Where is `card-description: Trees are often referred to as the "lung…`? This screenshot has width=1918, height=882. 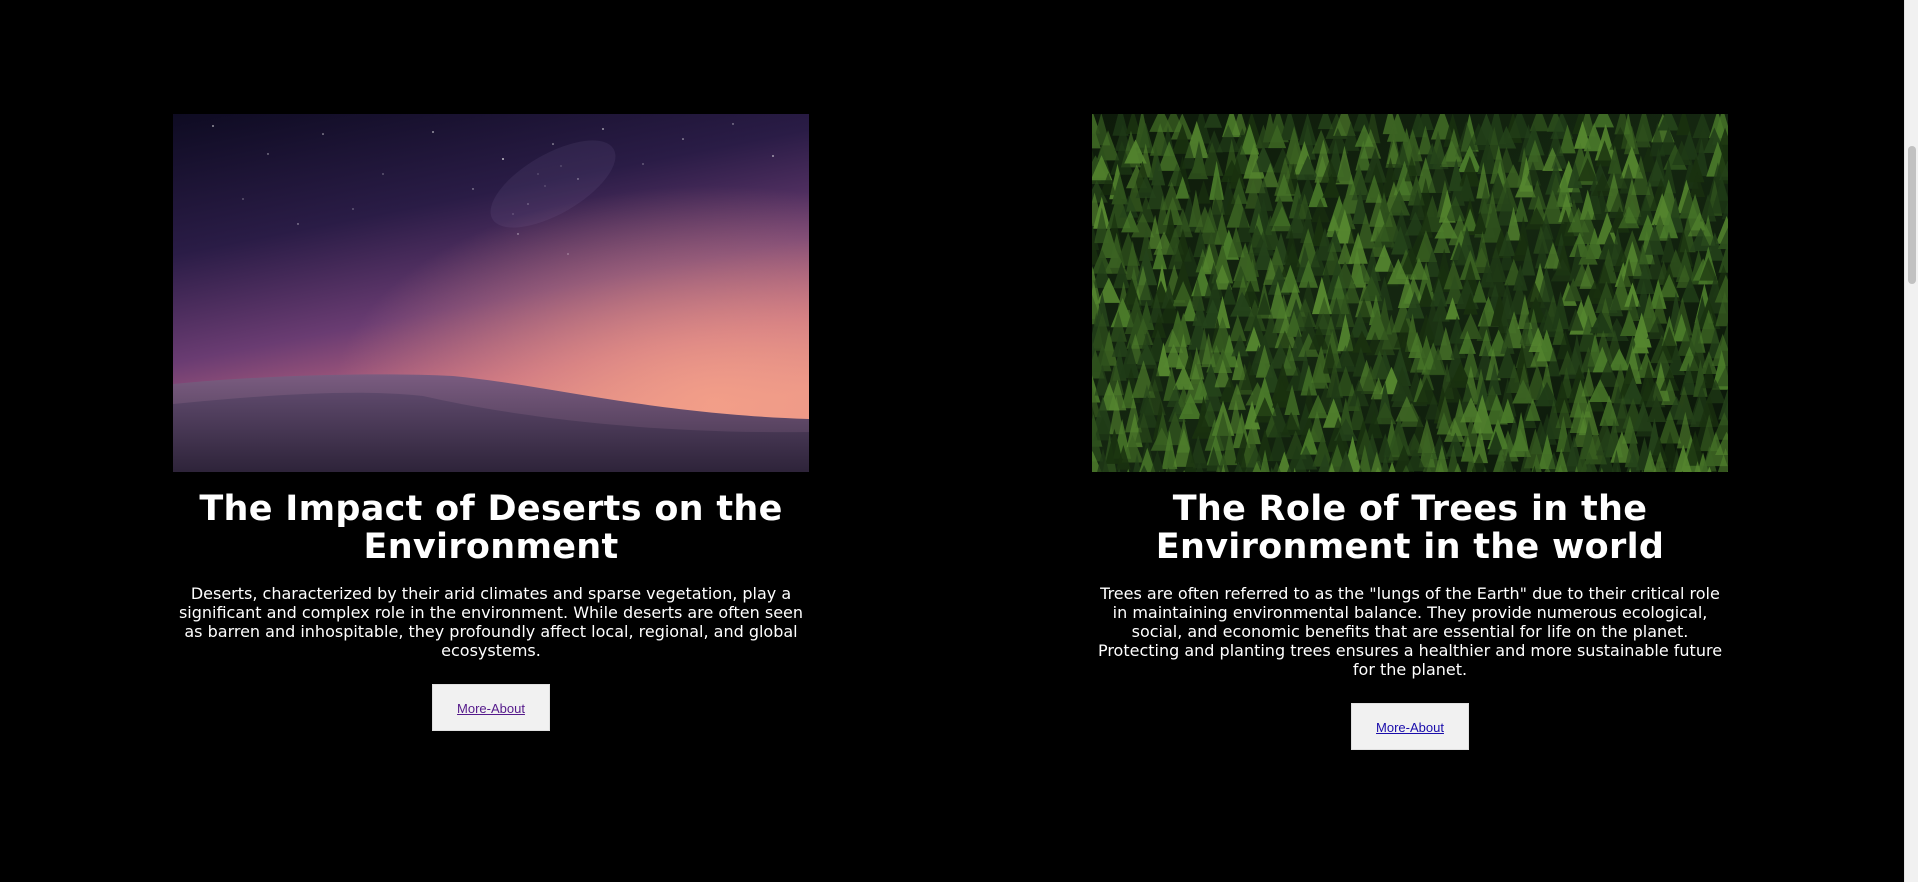
card-description: Trees are often referred to as the "lung… is located at coordinates (1410, 631).